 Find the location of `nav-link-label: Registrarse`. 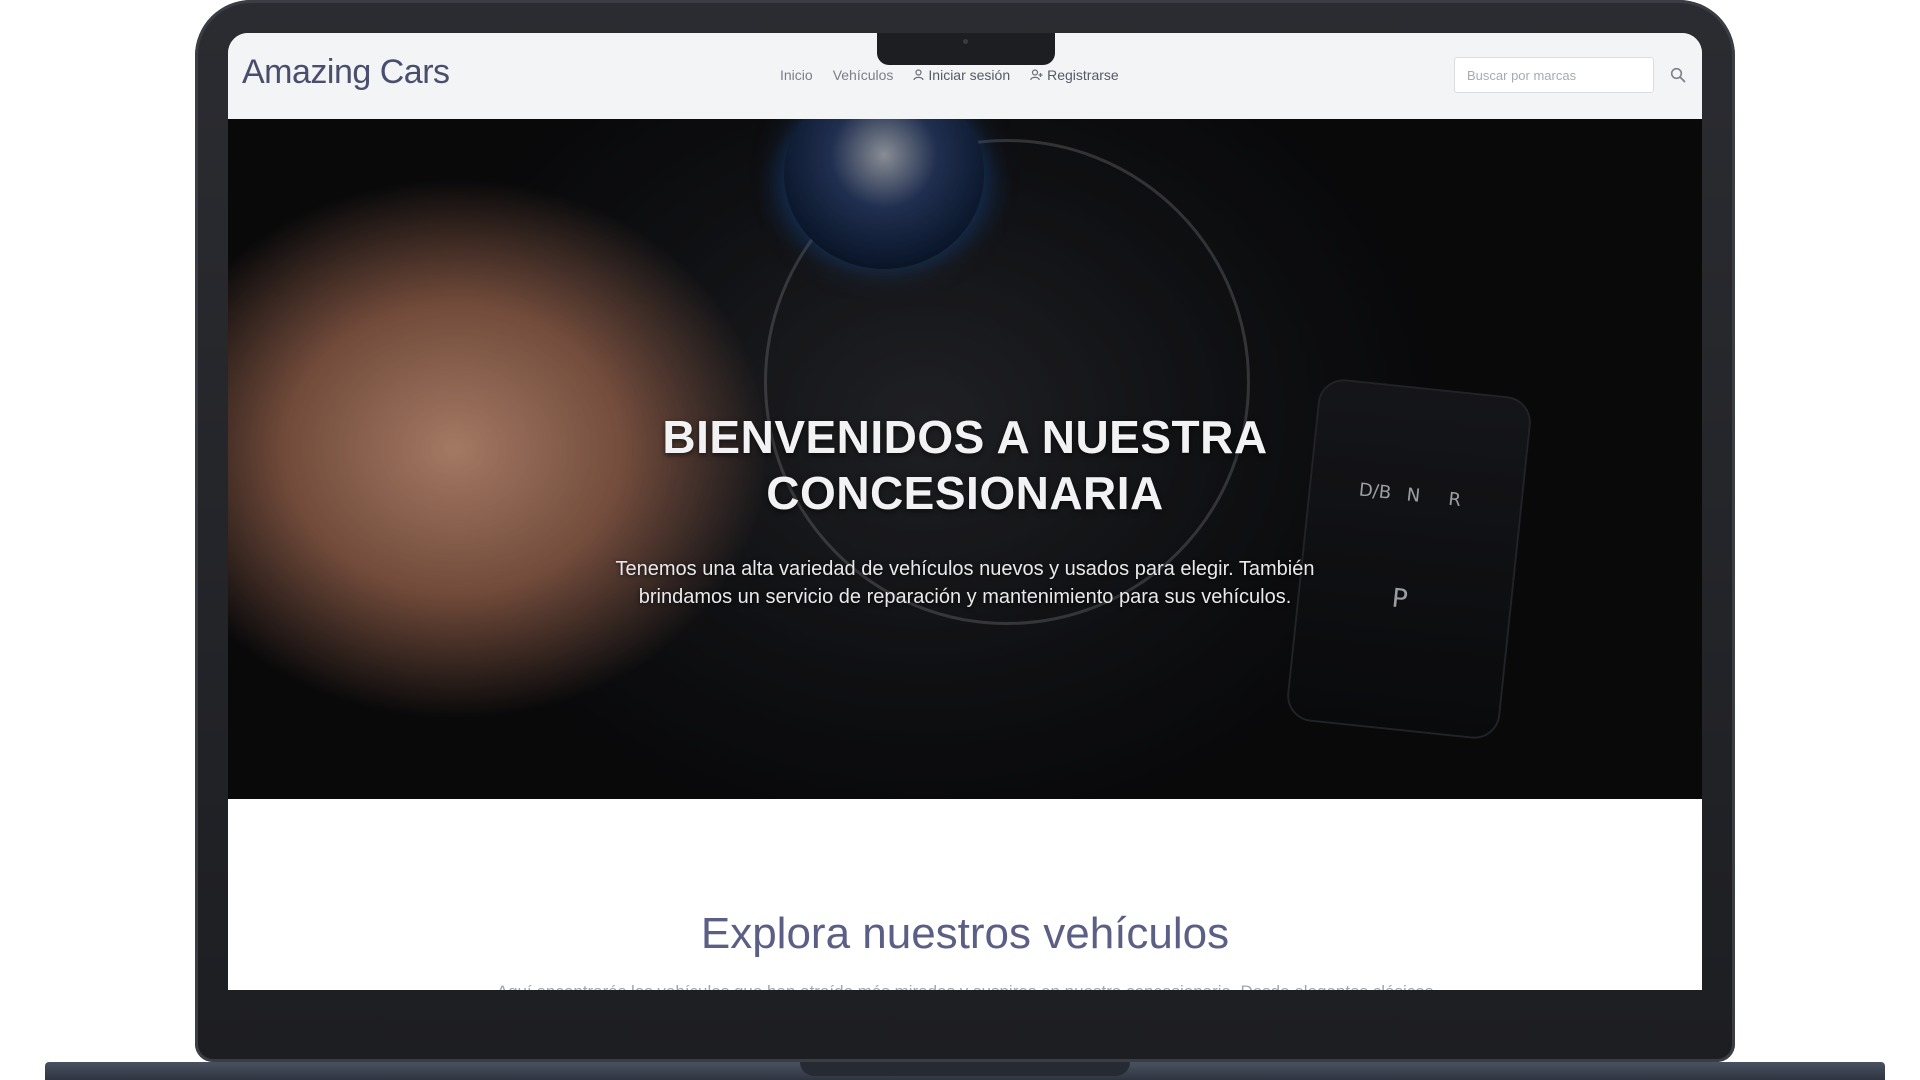

nav-link-label: Registrarse is located at coordinates (1083, 75).